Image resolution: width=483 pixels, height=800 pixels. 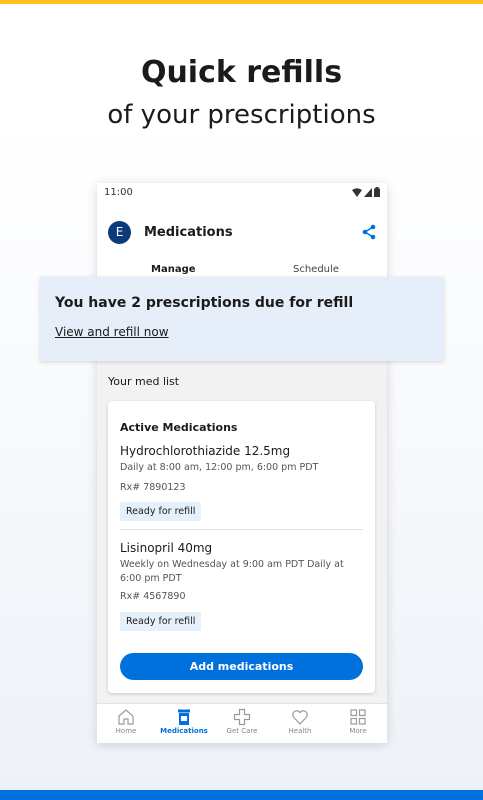 I want to click on app-bar: E Medications, so click(x=242, y=234).